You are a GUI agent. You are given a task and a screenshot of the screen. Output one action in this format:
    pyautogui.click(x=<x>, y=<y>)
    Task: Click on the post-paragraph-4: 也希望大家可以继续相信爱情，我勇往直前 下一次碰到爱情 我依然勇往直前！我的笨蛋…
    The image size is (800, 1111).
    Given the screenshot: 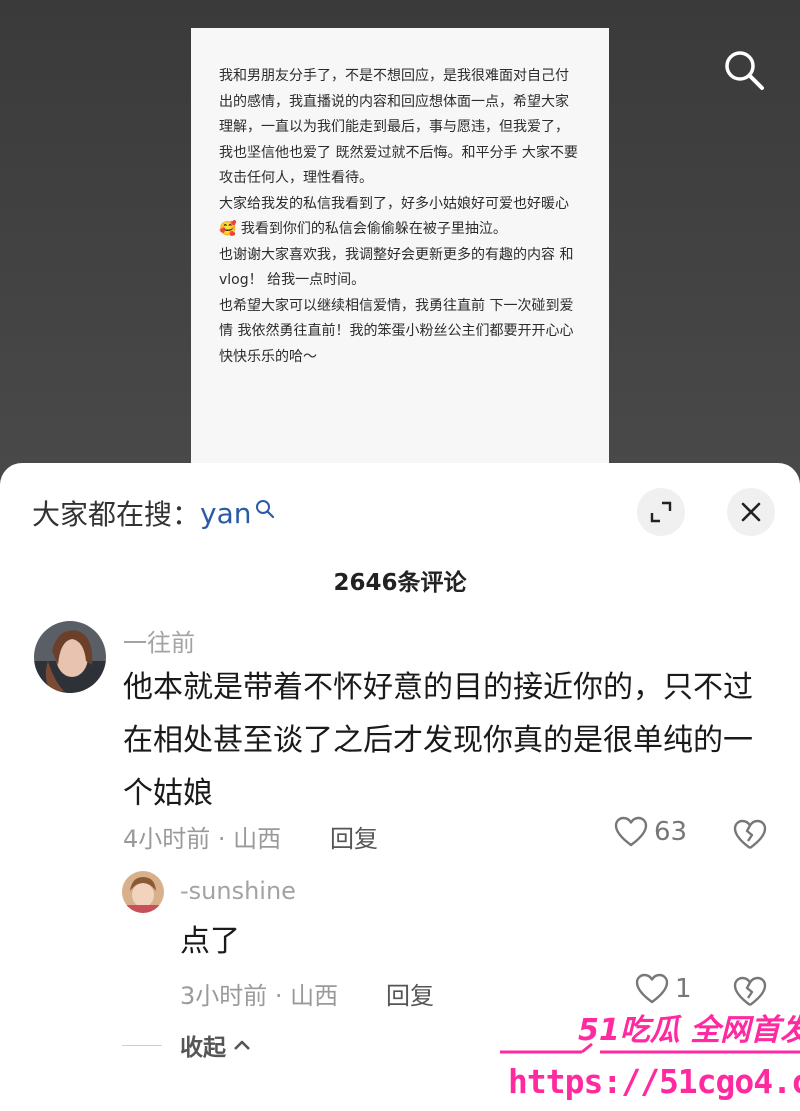 What is the action you would take?
    pyautogui.click(x=396, y=331)
    